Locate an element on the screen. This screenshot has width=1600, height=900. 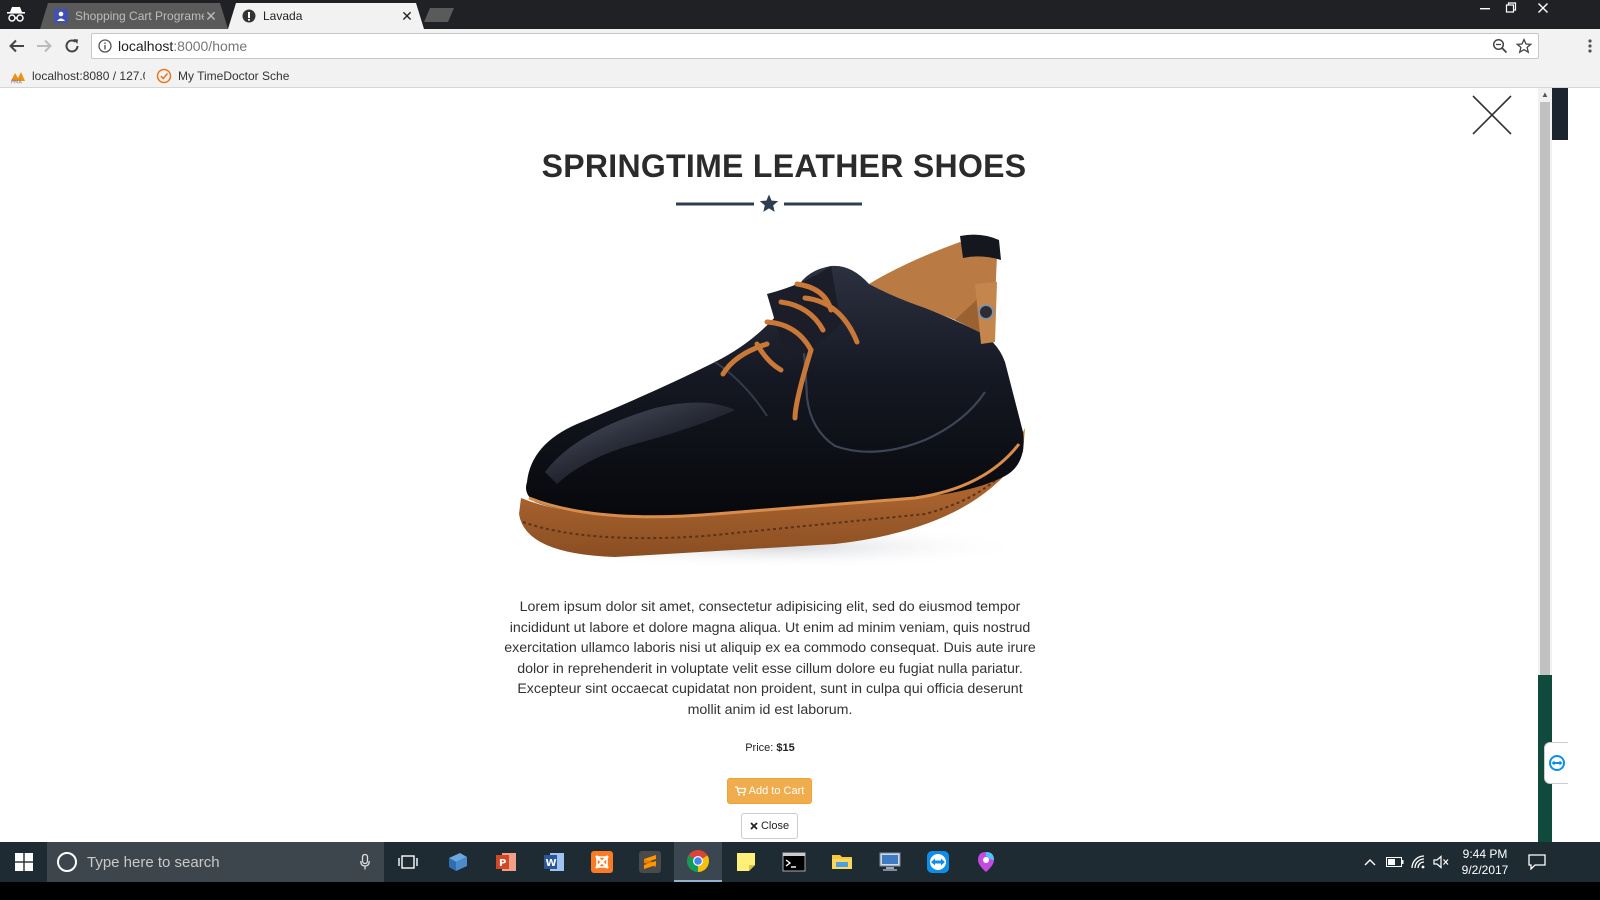
microphone-icon is located at coordinates (365, 864).